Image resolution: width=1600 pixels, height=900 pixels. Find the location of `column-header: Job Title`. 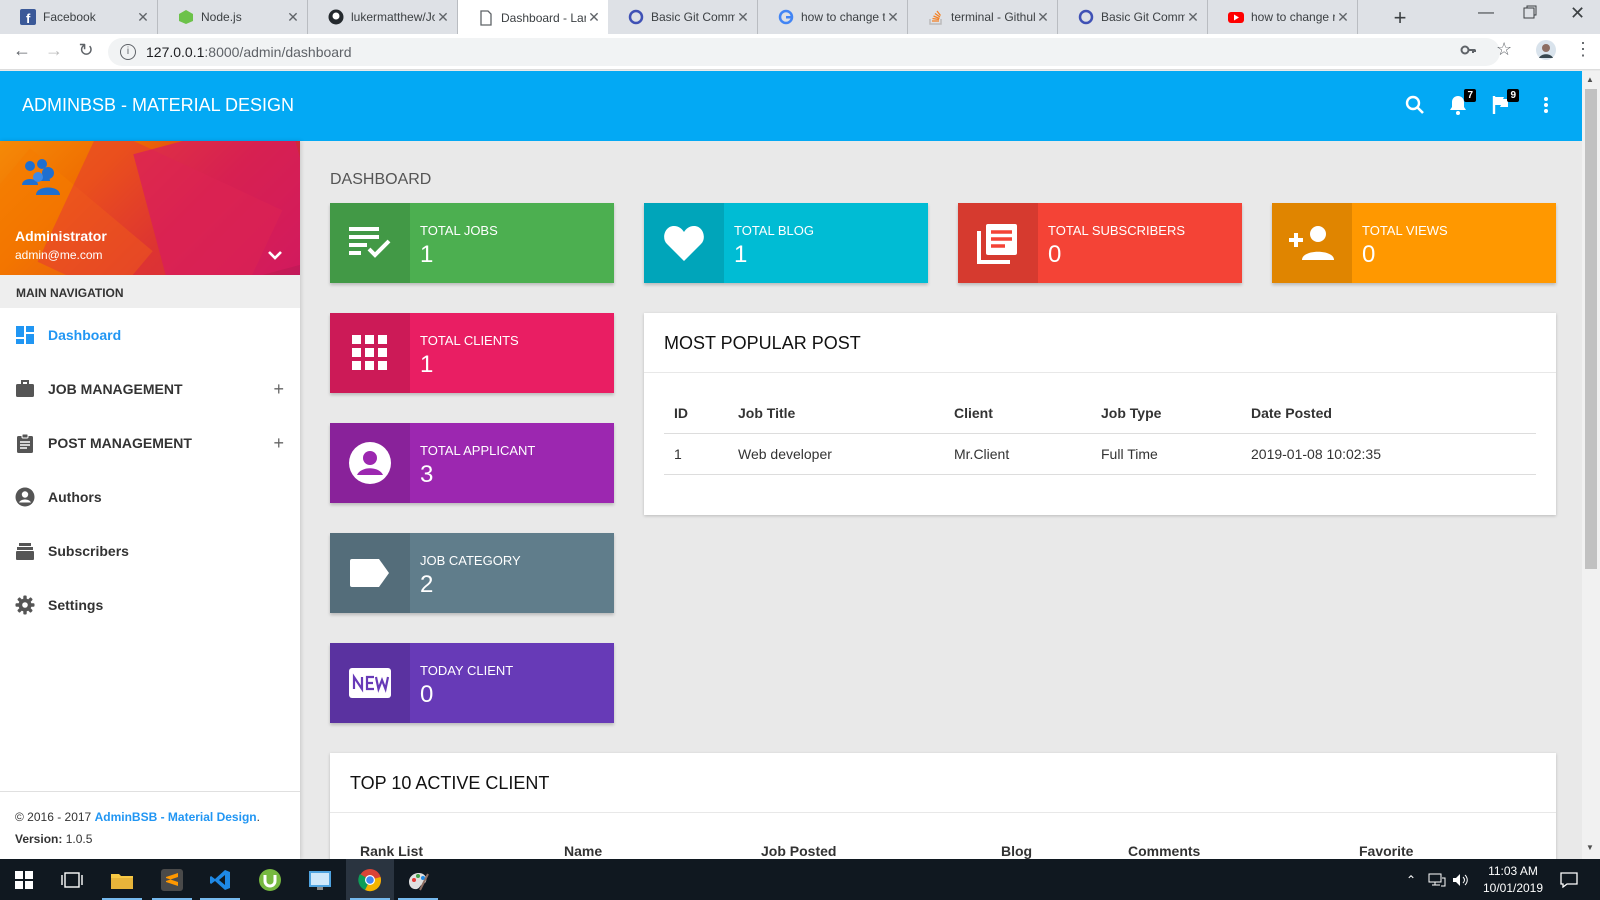

column-header: Job Title is located at coordinates (836, 413).